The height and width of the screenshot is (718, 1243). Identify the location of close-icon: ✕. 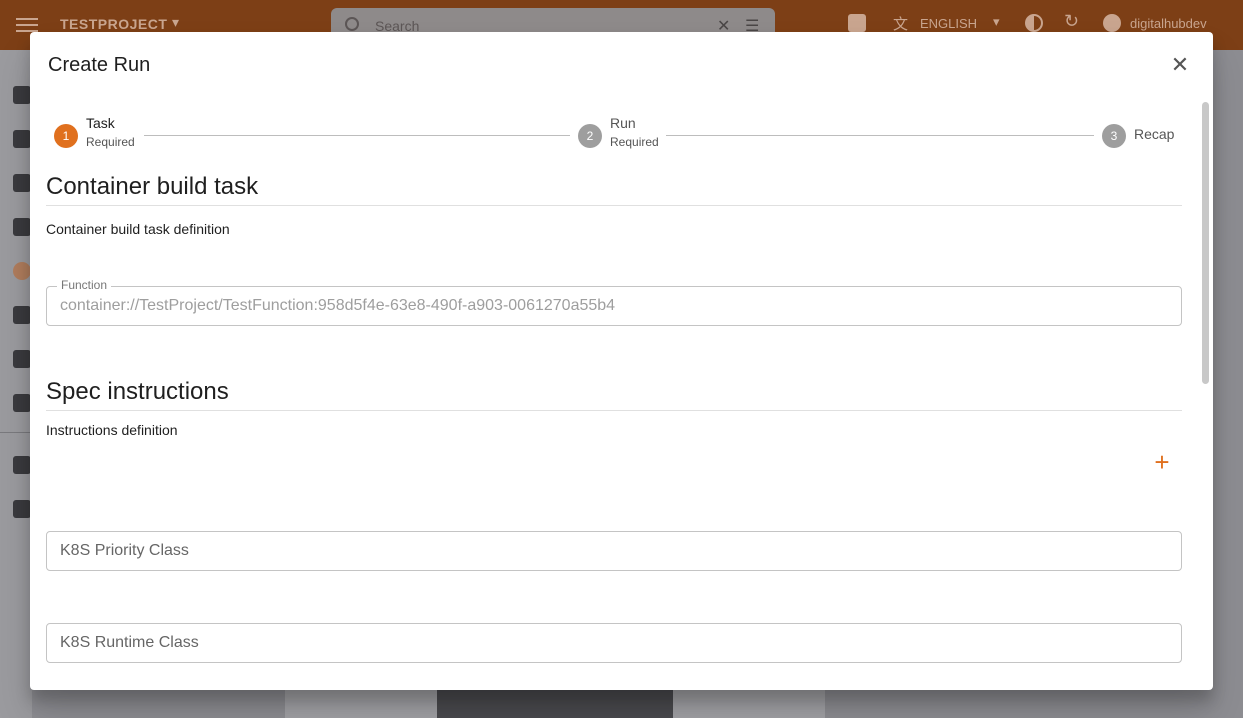
(1180, 66).